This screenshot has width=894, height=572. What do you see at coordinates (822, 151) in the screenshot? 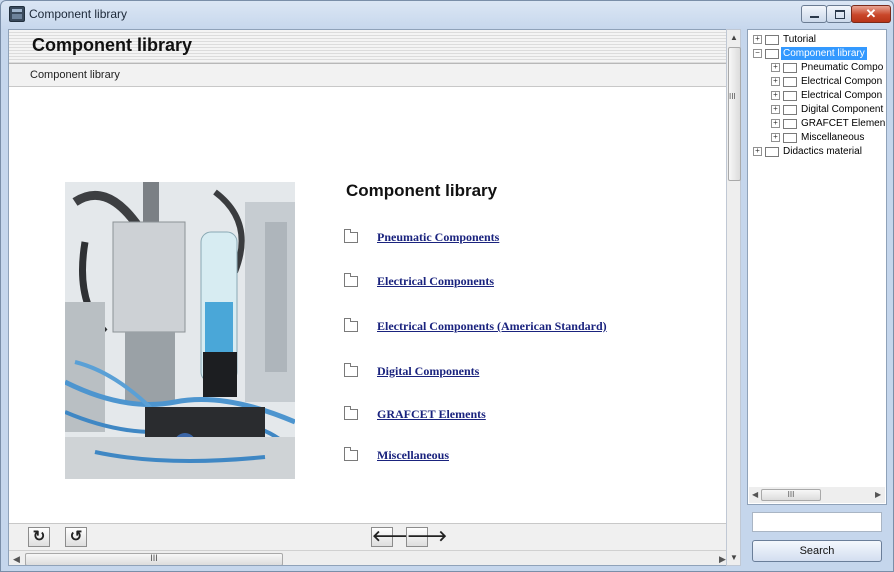
I see `tree-item-label: Didactics material` at bounding box center [822, 151].